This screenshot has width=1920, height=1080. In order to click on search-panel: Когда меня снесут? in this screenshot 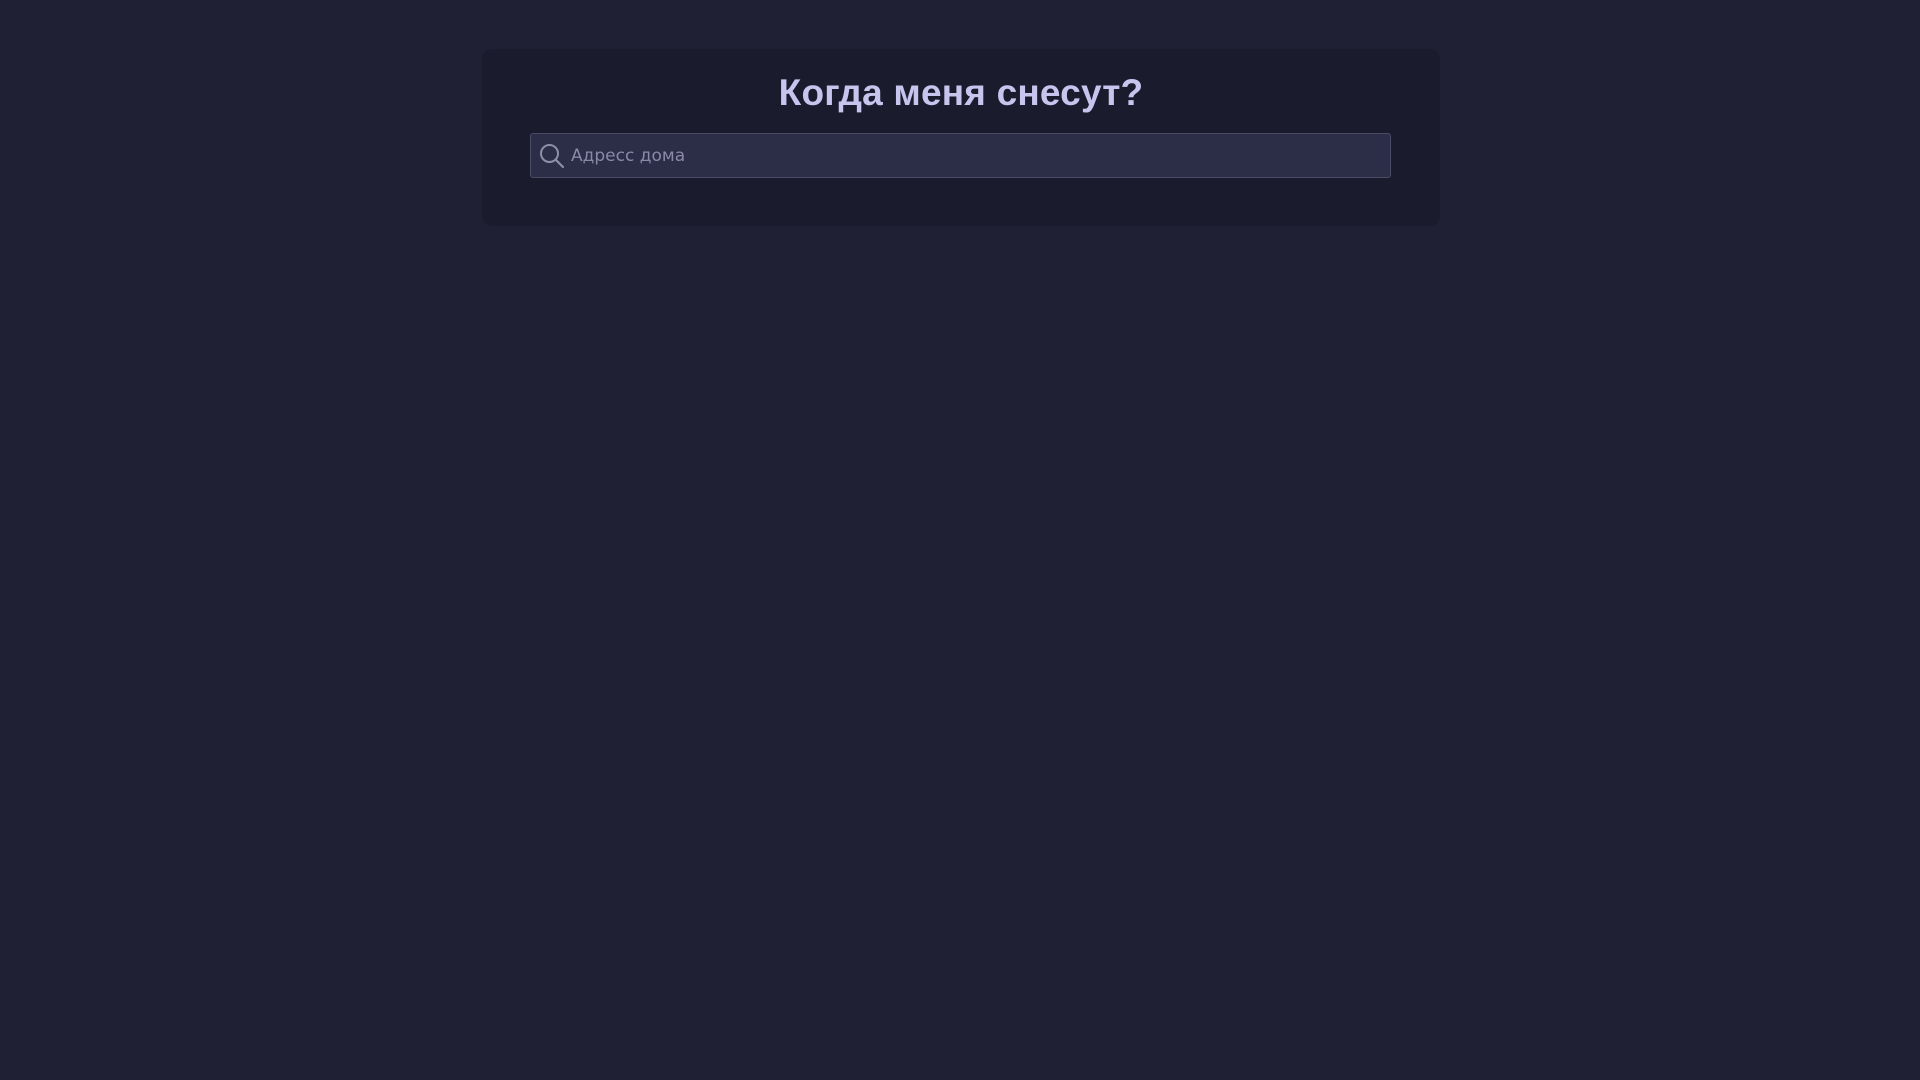, I will do `click(961, 137)`.